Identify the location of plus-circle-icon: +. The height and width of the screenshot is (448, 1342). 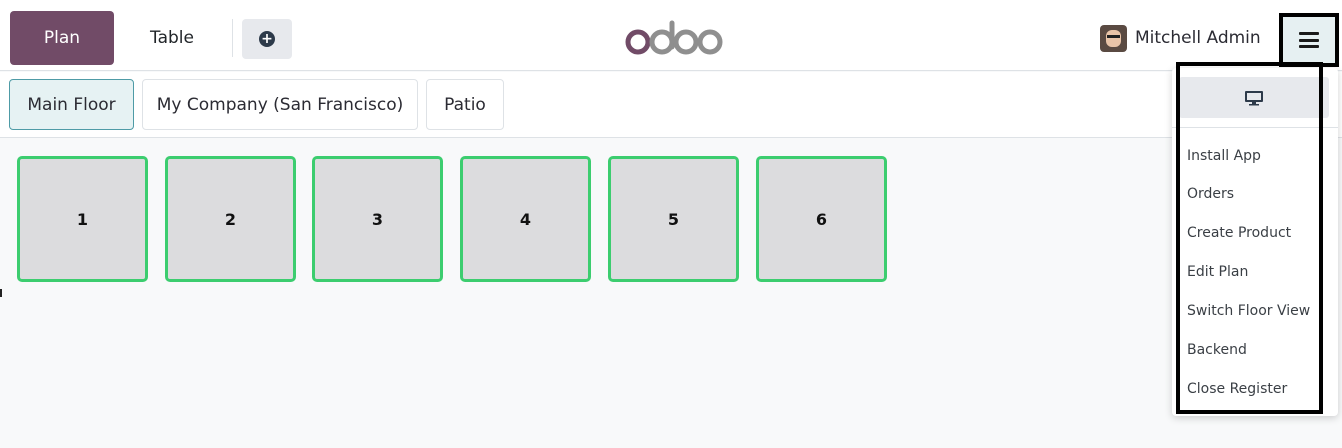
(267, 39).